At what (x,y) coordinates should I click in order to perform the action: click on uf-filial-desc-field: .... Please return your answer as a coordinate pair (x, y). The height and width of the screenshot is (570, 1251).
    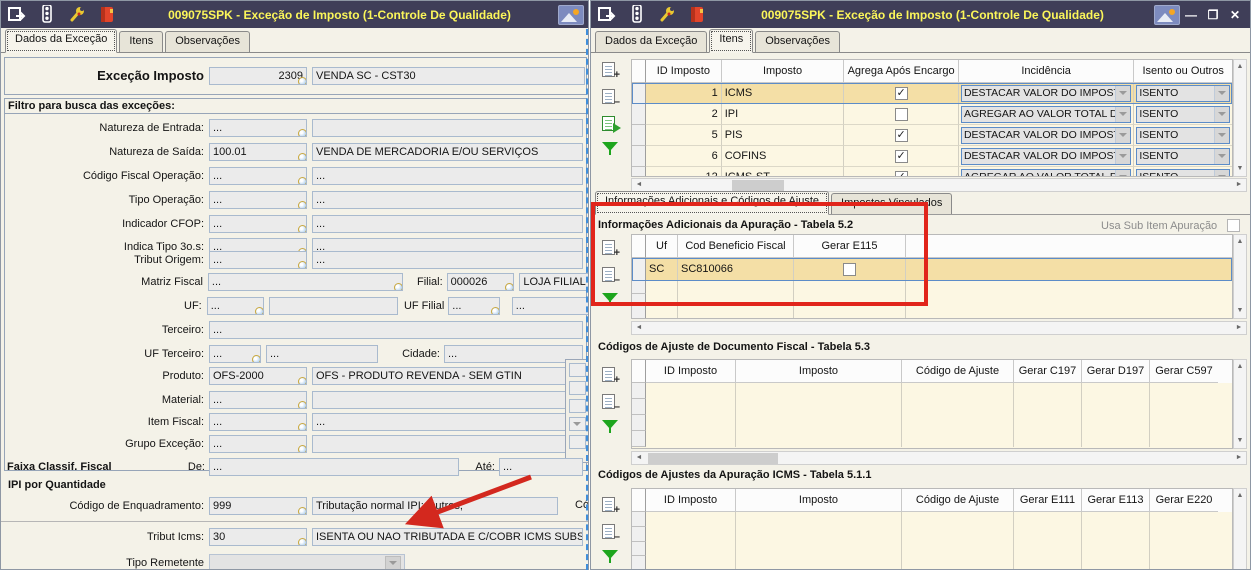
    Looking at the image, I should click on (549, 305).